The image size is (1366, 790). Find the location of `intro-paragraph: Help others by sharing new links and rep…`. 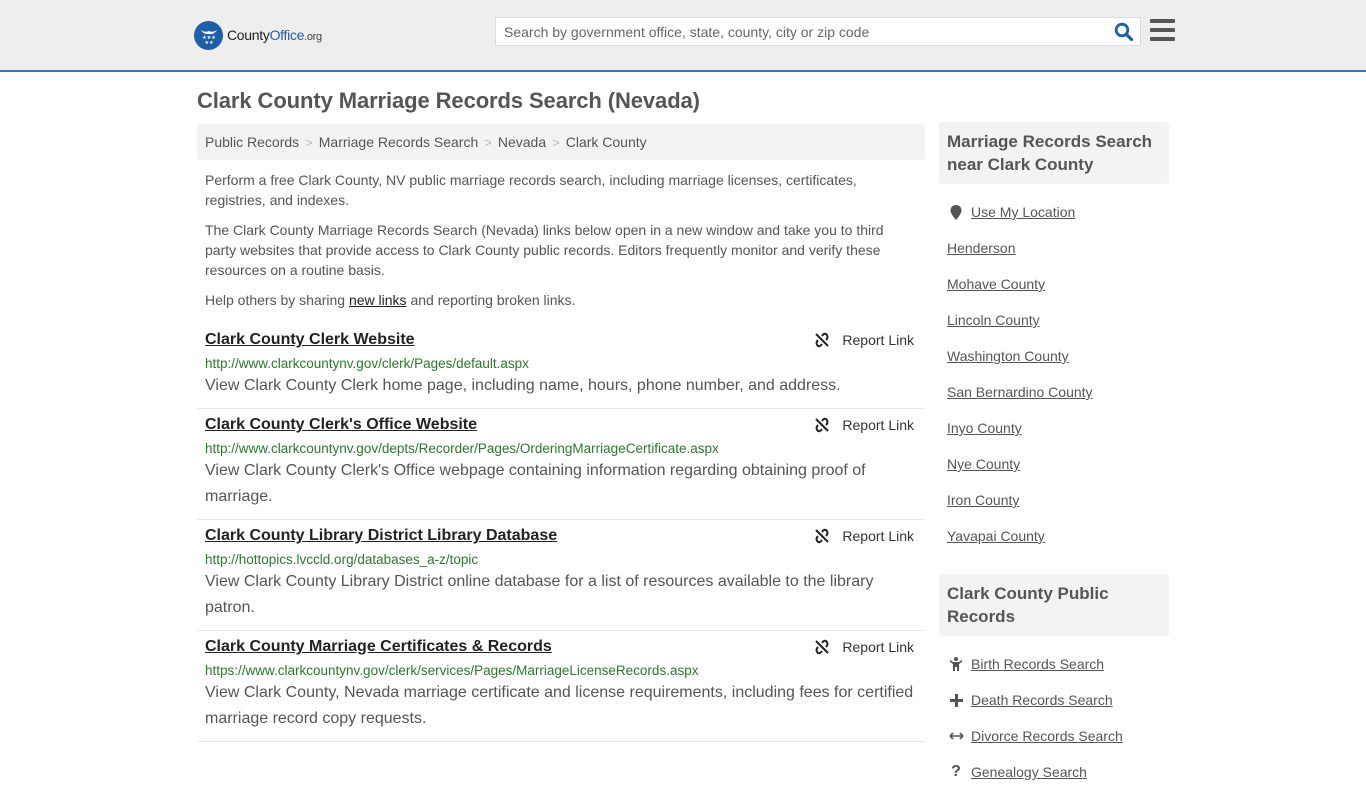

intro-paragraph: Help others by sharing new links and rep… is located at coordinates (390, 300).